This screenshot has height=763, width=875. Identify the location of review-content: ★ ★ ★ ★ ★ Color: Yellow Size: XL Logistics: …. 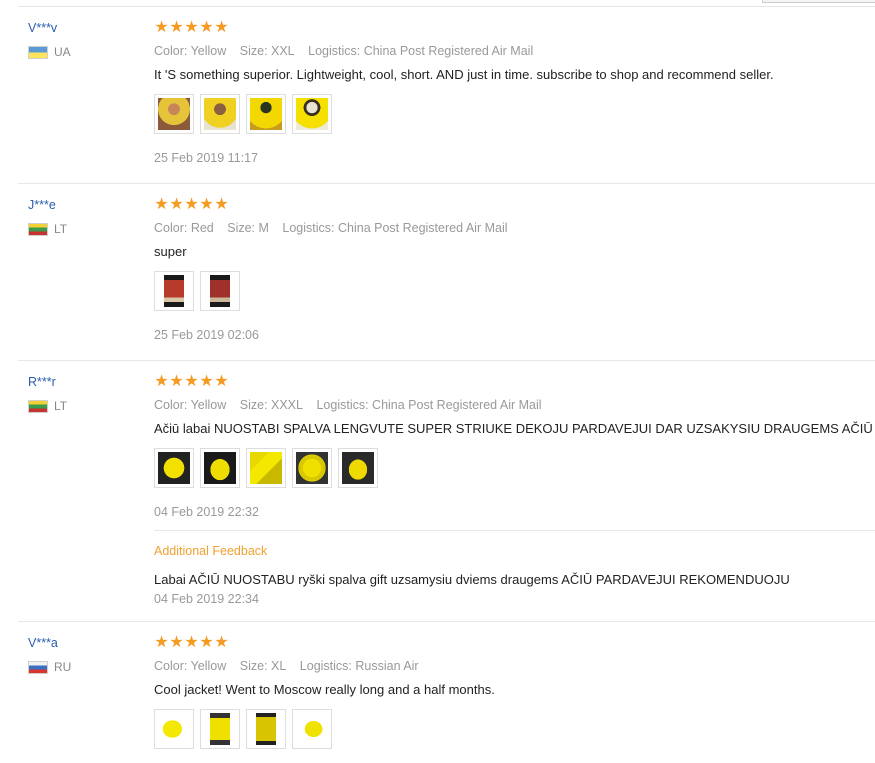
(514, 692).